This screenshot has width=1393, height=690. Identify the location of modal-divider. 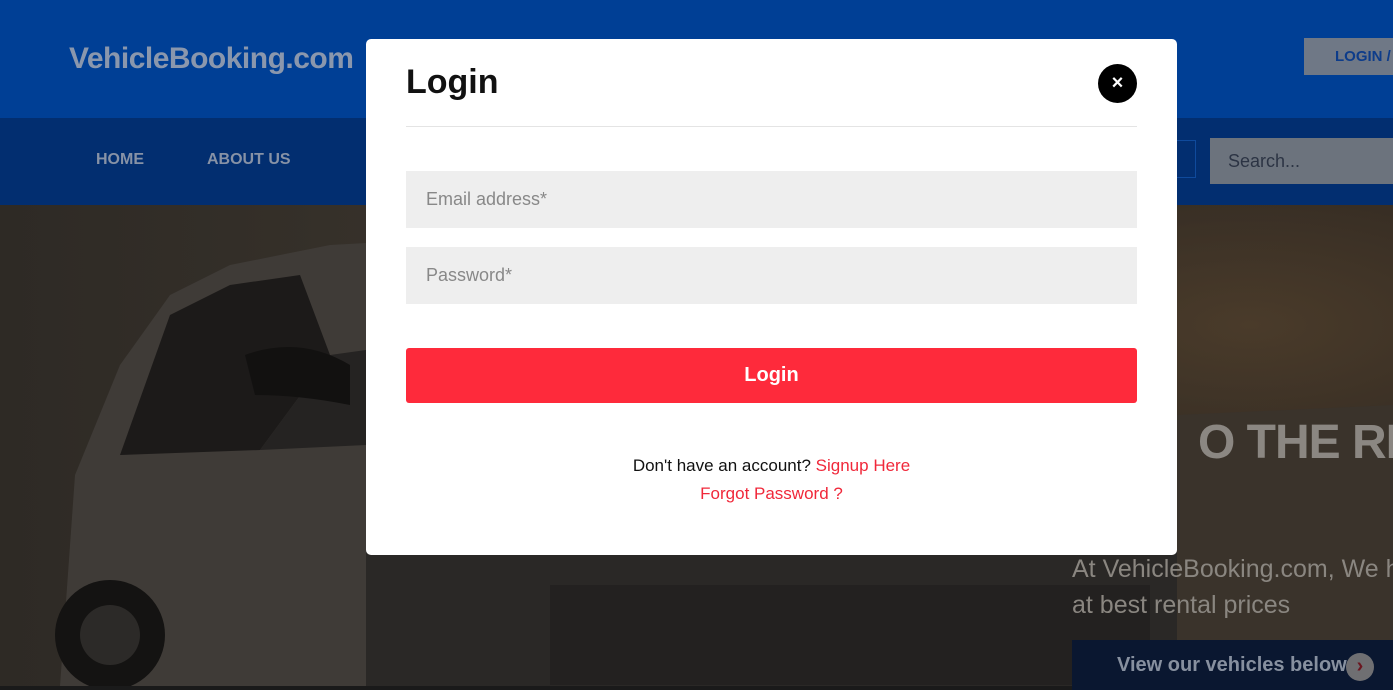
(771, 126).